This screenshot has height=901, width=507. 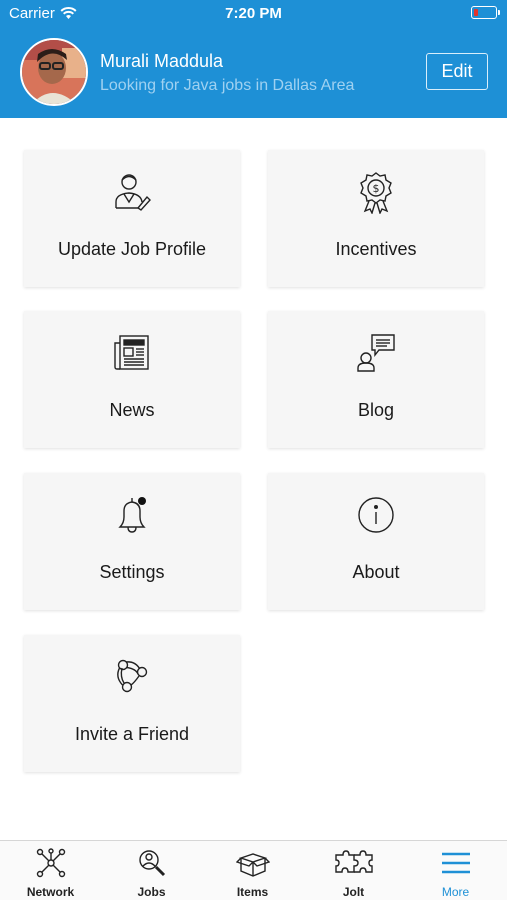 I want to click on clock: 7:20 PM, so click(x=253, y=13).